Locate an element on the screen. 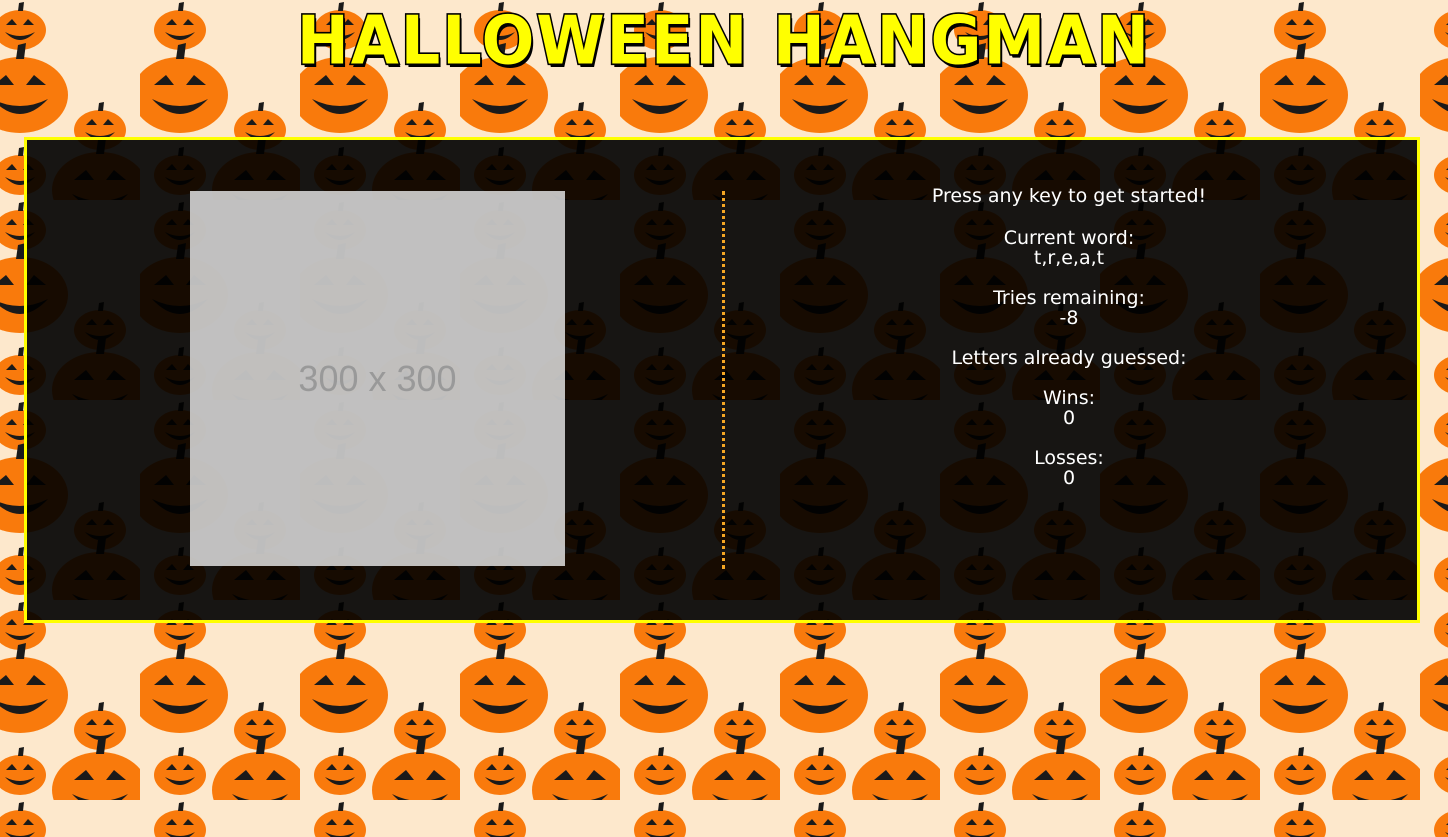  tries-block: Tries remaining: -8 is located at coordinates (1069, 308).